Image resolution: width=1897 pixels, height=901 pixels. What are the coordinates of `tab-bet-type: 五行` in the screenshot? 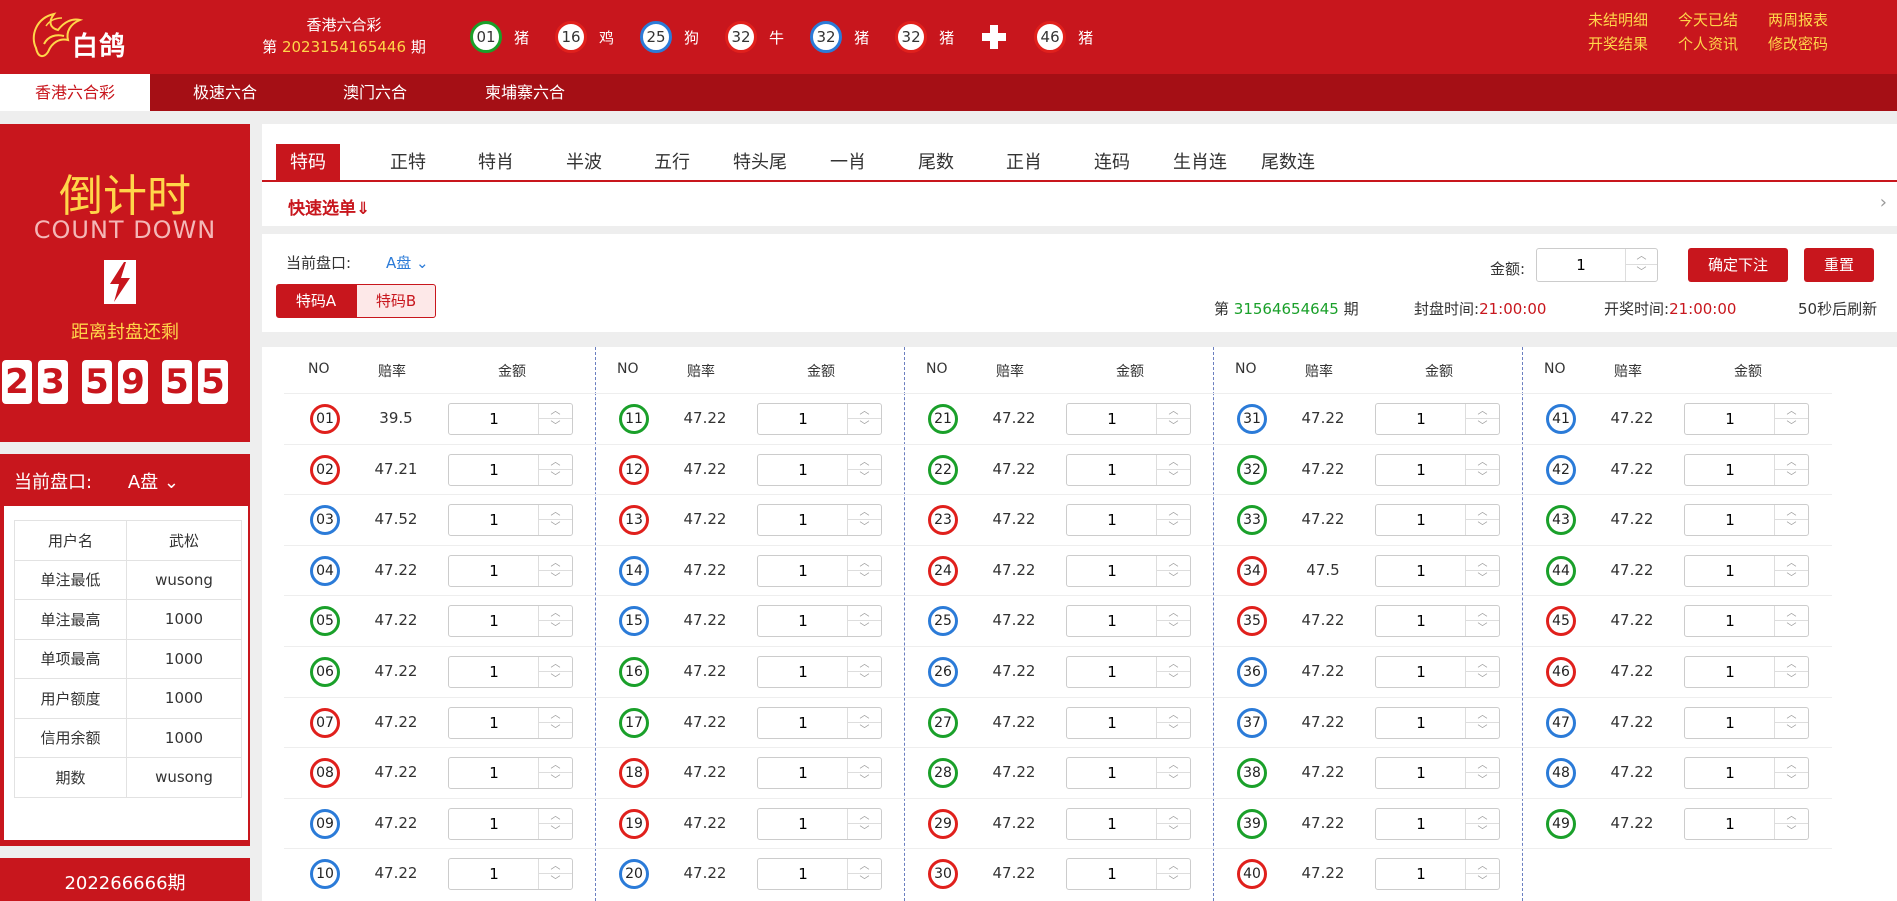 It's located at (672, 162).